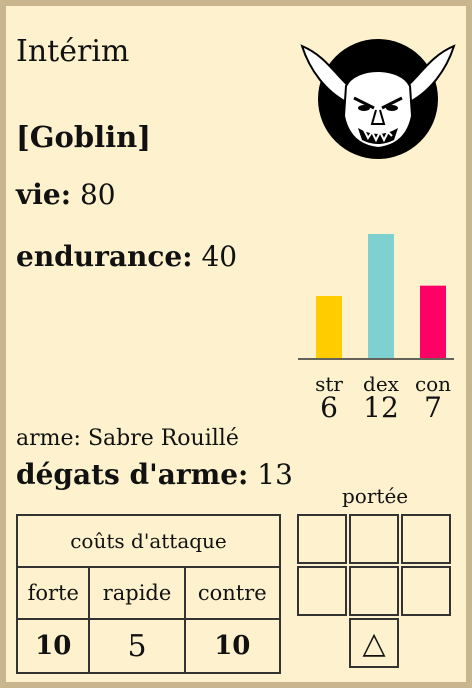 The height and width of the screenshot is (688, 472). I want to click on cost-header-forte: forte, so click(53, 593).